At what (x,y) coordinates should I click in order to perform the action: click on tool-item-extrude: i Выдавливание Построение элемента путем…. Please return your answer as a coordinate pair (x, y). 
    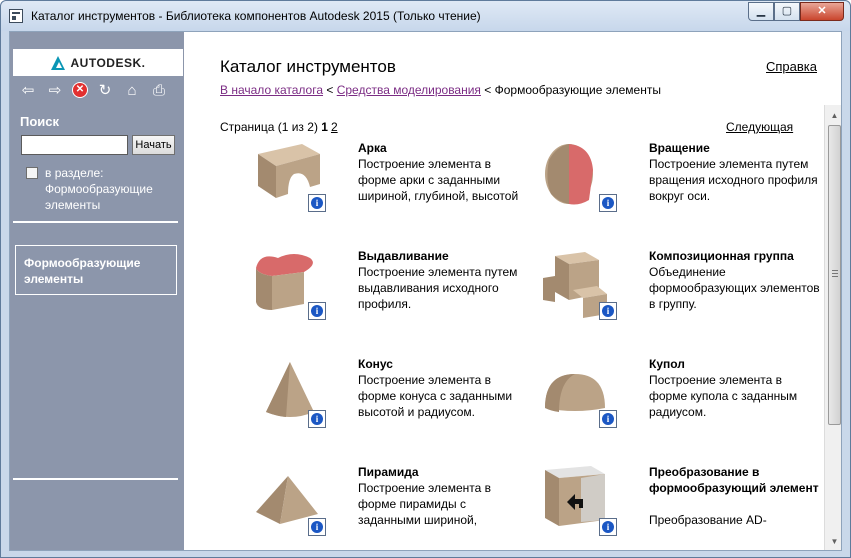
    Looking at the image, I should click on (386, 298).